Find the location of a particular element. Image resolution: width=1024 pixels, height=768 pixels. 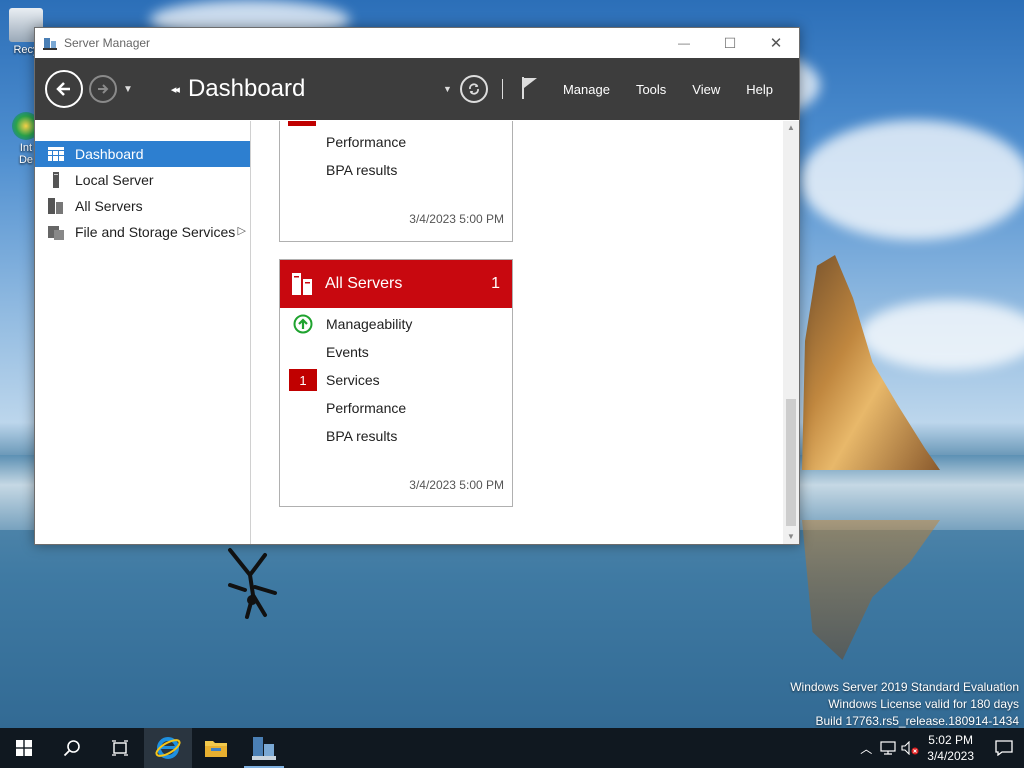

notification-icon is located at coordinates (1004, 748).